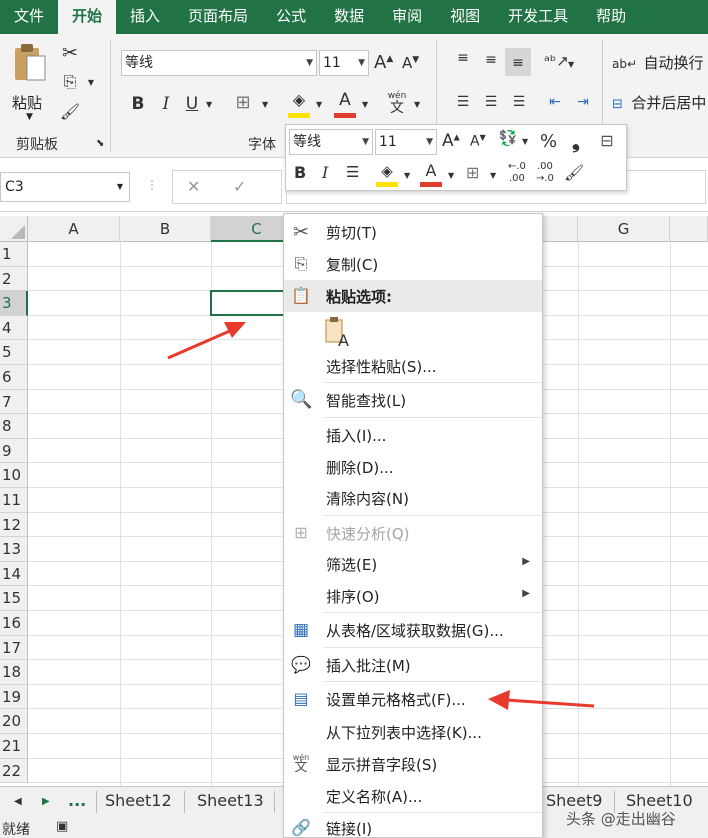 This screenshot has width=708, height=838. What do you see at coordinates (14, 229) in the screenshot?
I see `select-all-corner` at bounding box center [14, 229].